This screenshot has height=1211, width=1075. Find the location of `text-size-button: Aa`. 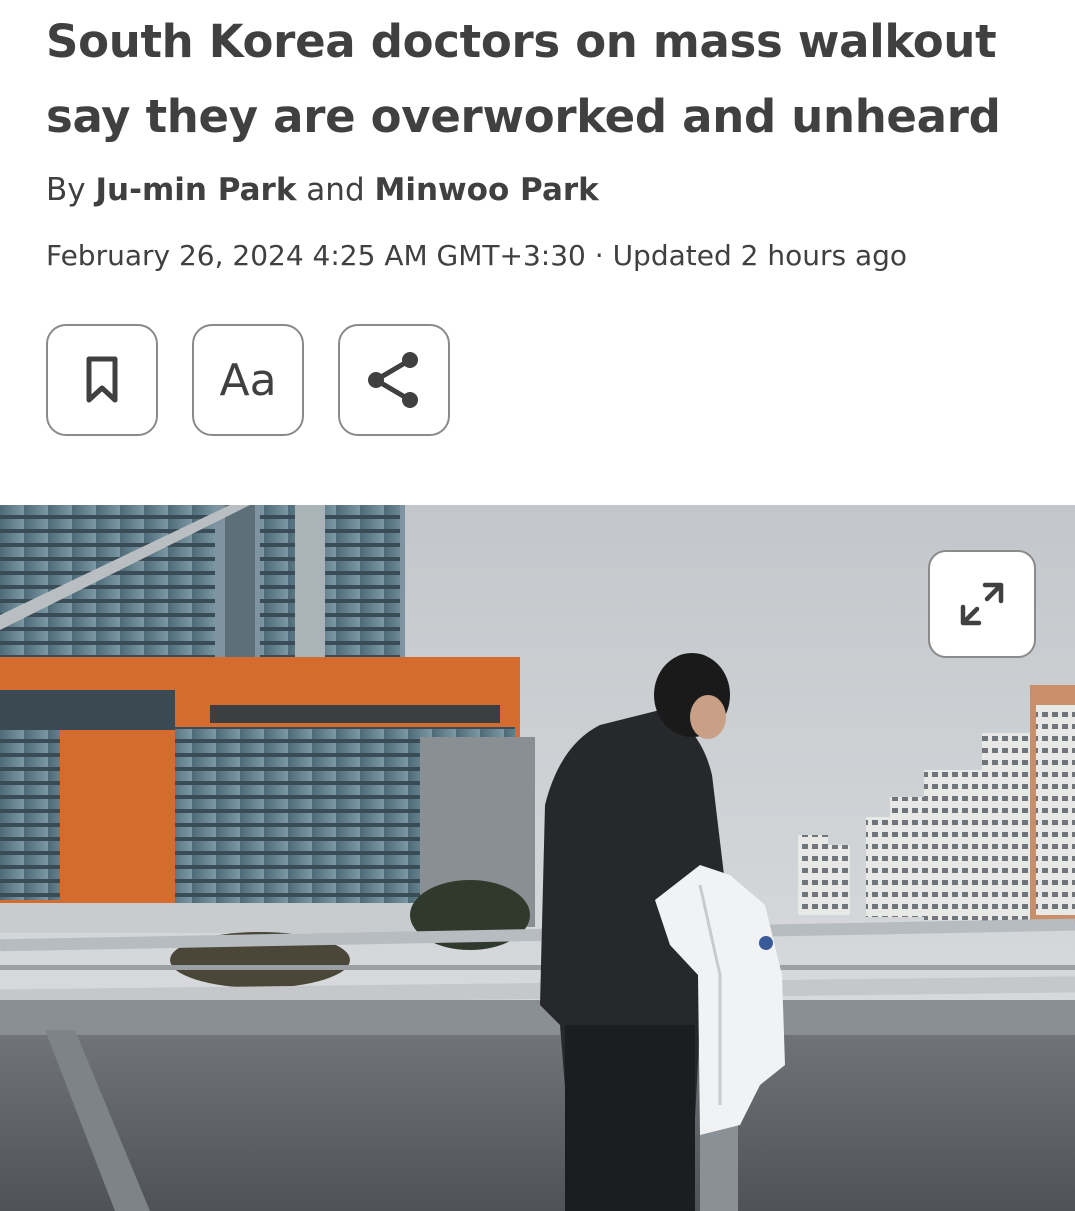

text-size-button: Aa is located at coordinates (248, 380).